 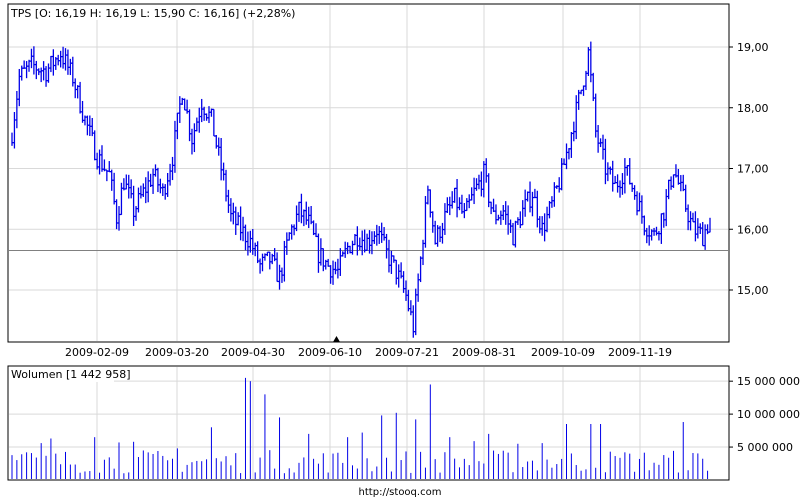 I want to click on x-tick-label: 2009-04-30, so click(x=253, y=352).